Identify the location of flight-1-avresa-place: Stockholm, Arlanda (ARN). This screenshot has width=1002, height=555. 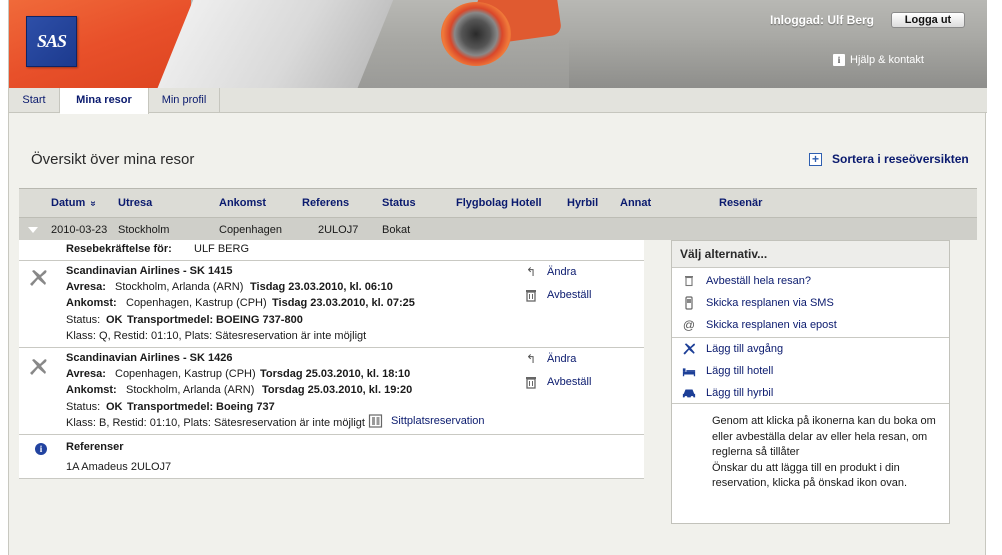
(179, 287).